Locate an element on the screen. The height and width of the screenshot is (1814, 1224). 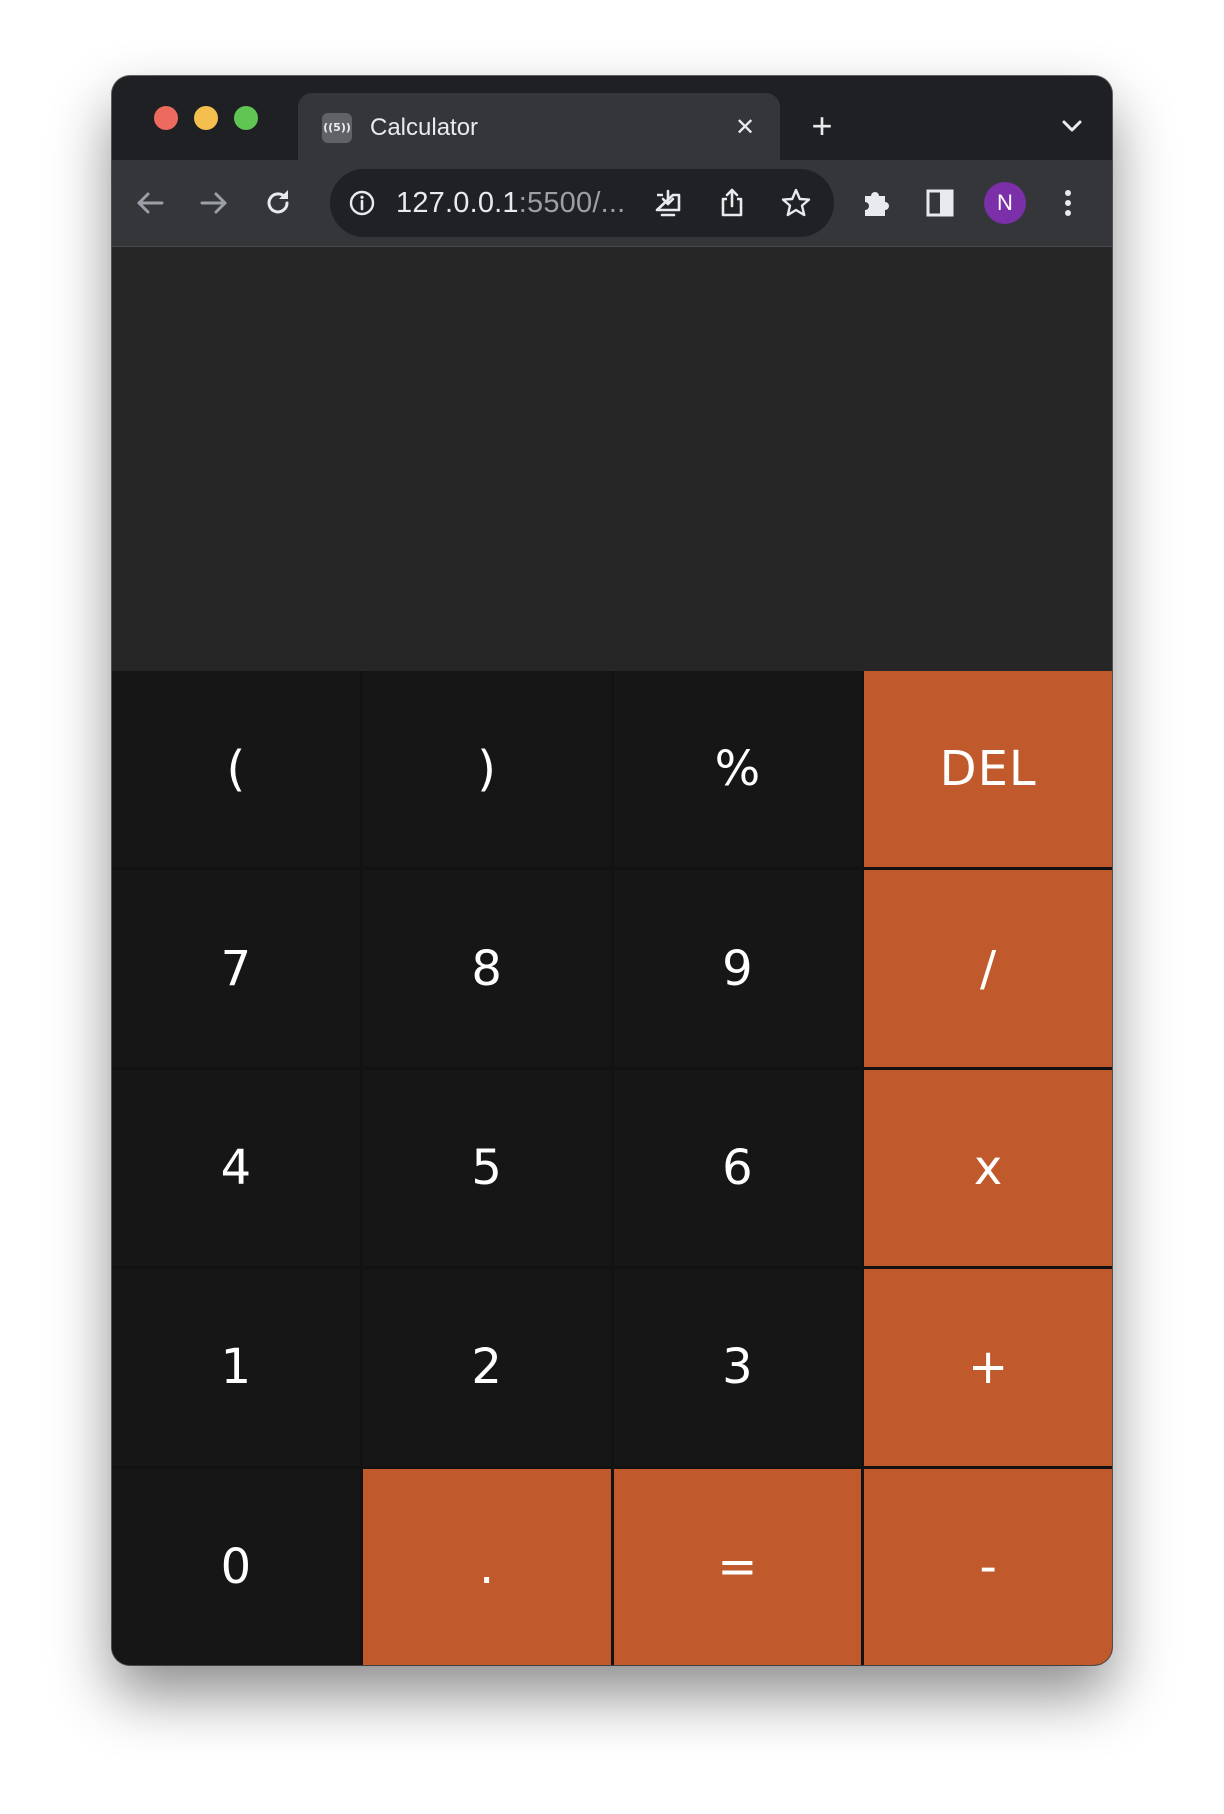
kebab-menu-icon is located at coordinates (1068, 203).